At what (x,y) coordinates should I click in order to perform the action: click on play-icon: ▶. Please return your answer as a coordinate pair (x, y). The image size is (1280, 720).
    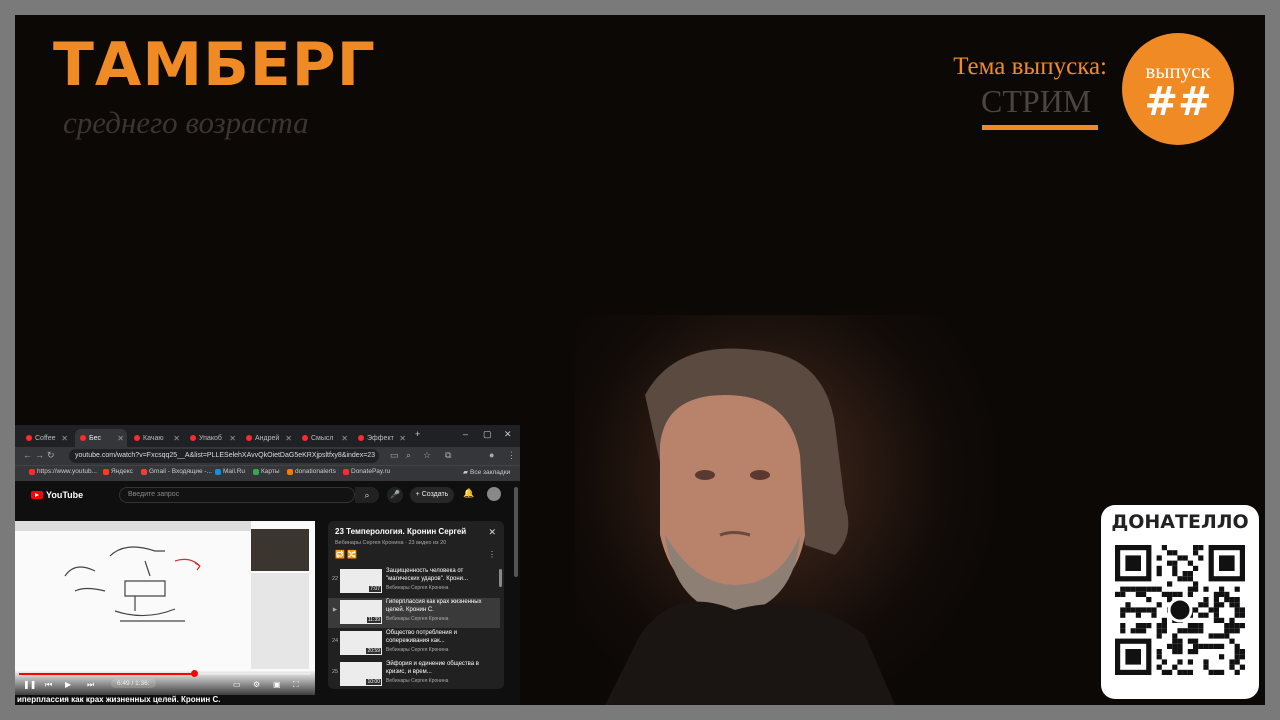
    Looking at the image, I should click on (68, 684).